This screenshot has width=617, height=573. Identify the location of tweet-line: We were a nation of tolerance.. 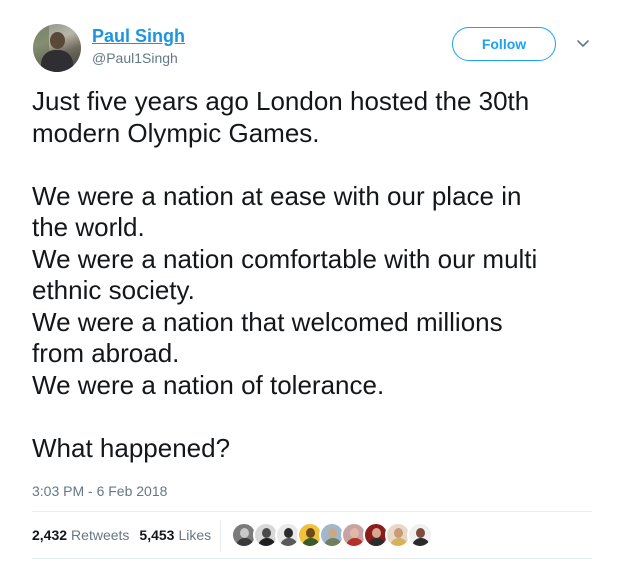
(208, 384).